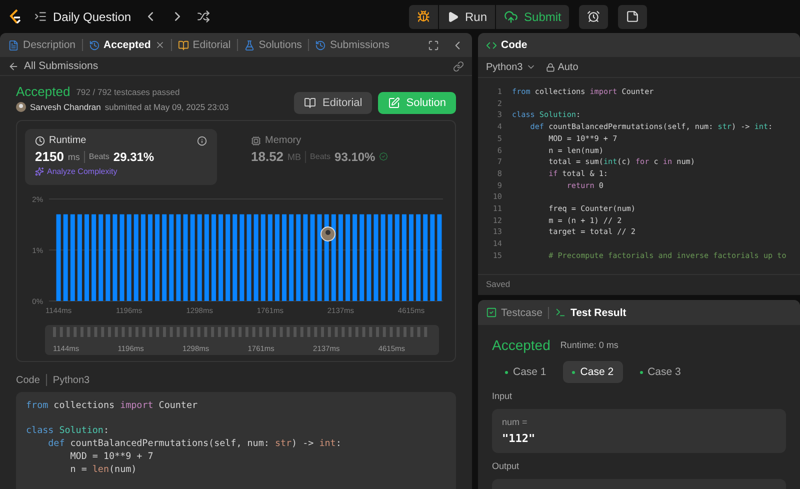 The height and width of the screenshot is (489, 800). Describe the element at coordinates (550, 67) in the screenshot. I see `lock-icon` at that location.